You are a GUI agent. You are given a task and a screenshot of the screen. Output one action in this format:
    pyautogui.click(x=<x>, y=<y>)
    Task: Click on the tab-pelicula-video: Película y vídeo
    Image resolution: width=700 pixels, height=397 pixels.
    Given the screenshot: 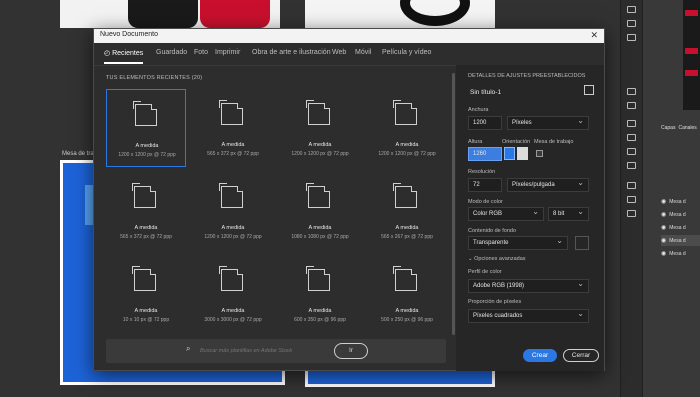 What is the action you would take?
    pyautogui.click(x=406, y=52)
    